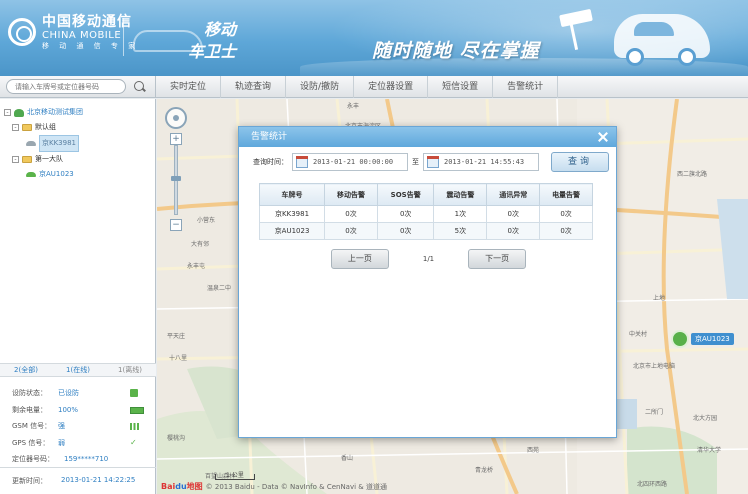 The height and width of the screenshot is (494, 748). What do you see at coordinates (140, 86) in the screenshot?
I see `search-icon` at bounding box center [140, 86].